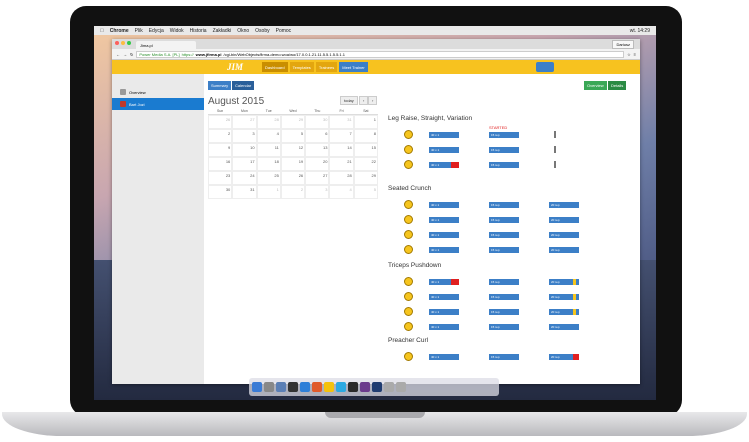 The width and height of the screenshot is (749, 442). Describe the element at coordinates (341, 387) in the screenshot. I see `skype-icon` at that location.